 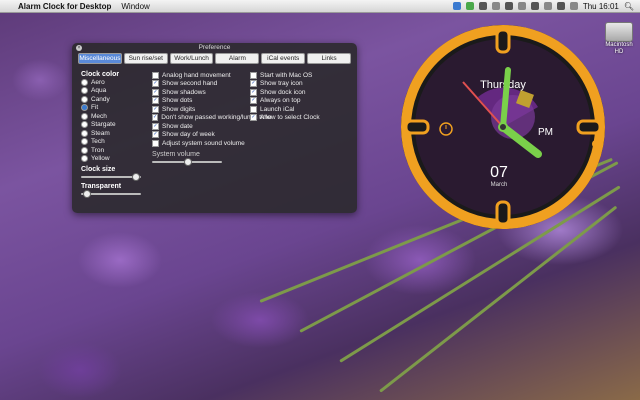 What do you see at coordinates (521, 6) in the screenshot?
I see `clock-tray-icon` at bounding box center [521, 6].